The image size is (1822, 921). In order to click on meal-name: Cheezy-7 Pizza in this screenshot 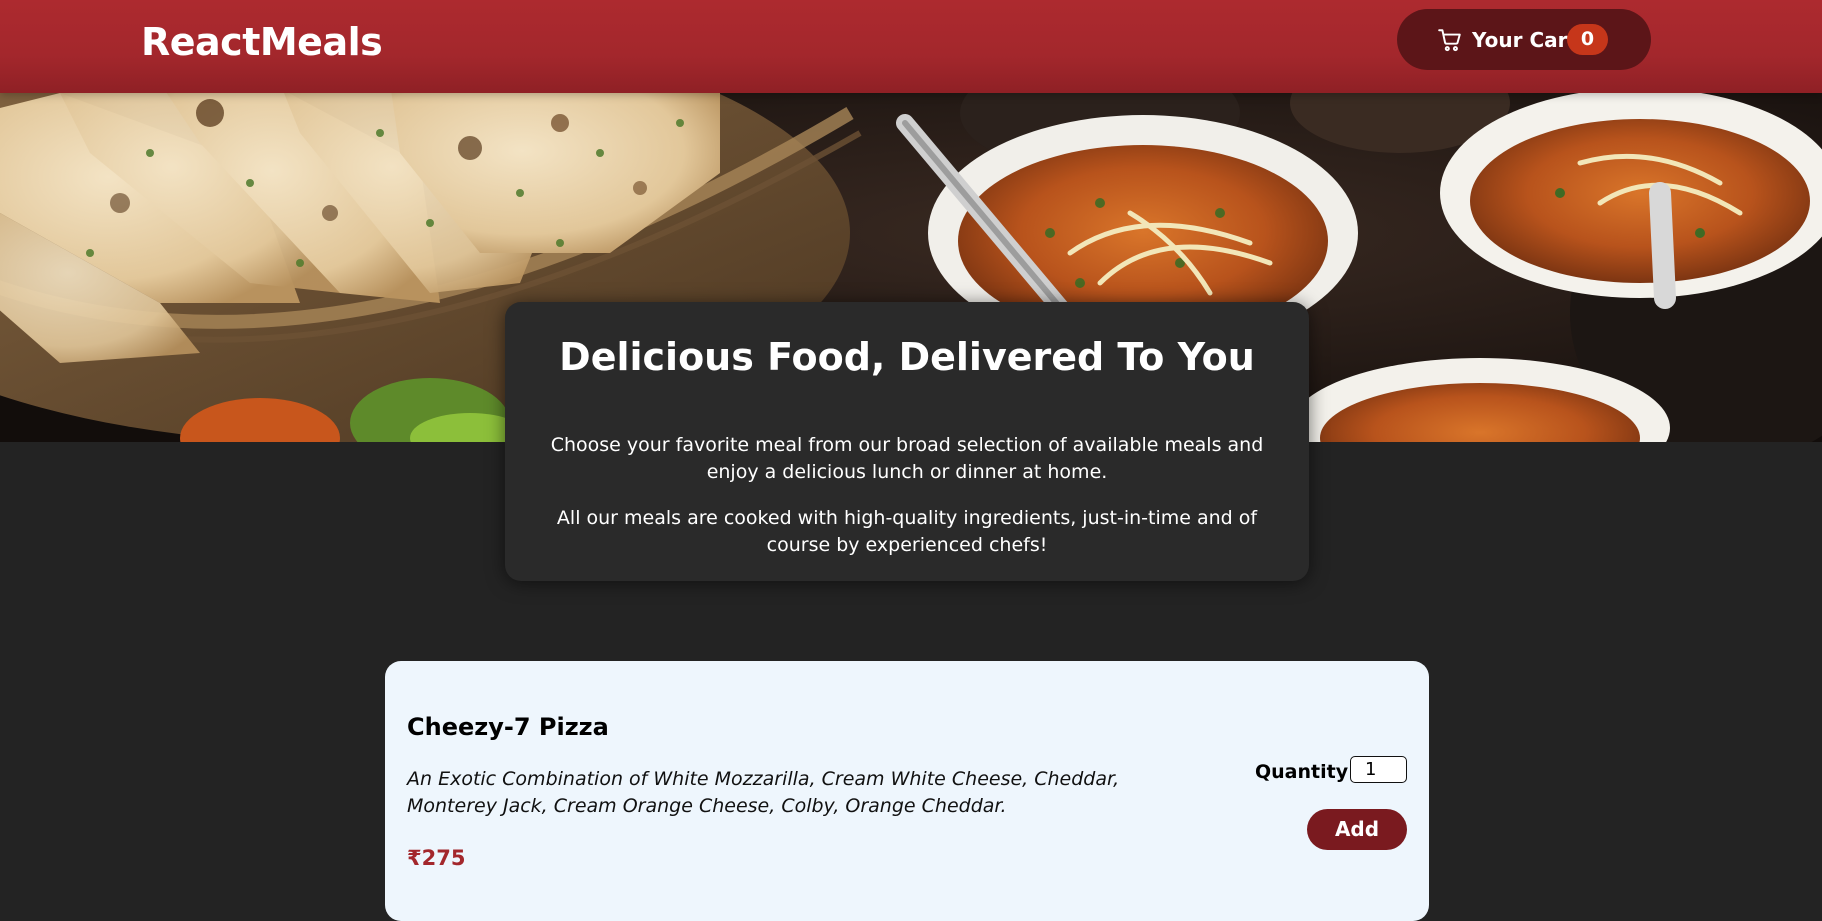, I will do `click(508, 727)`.